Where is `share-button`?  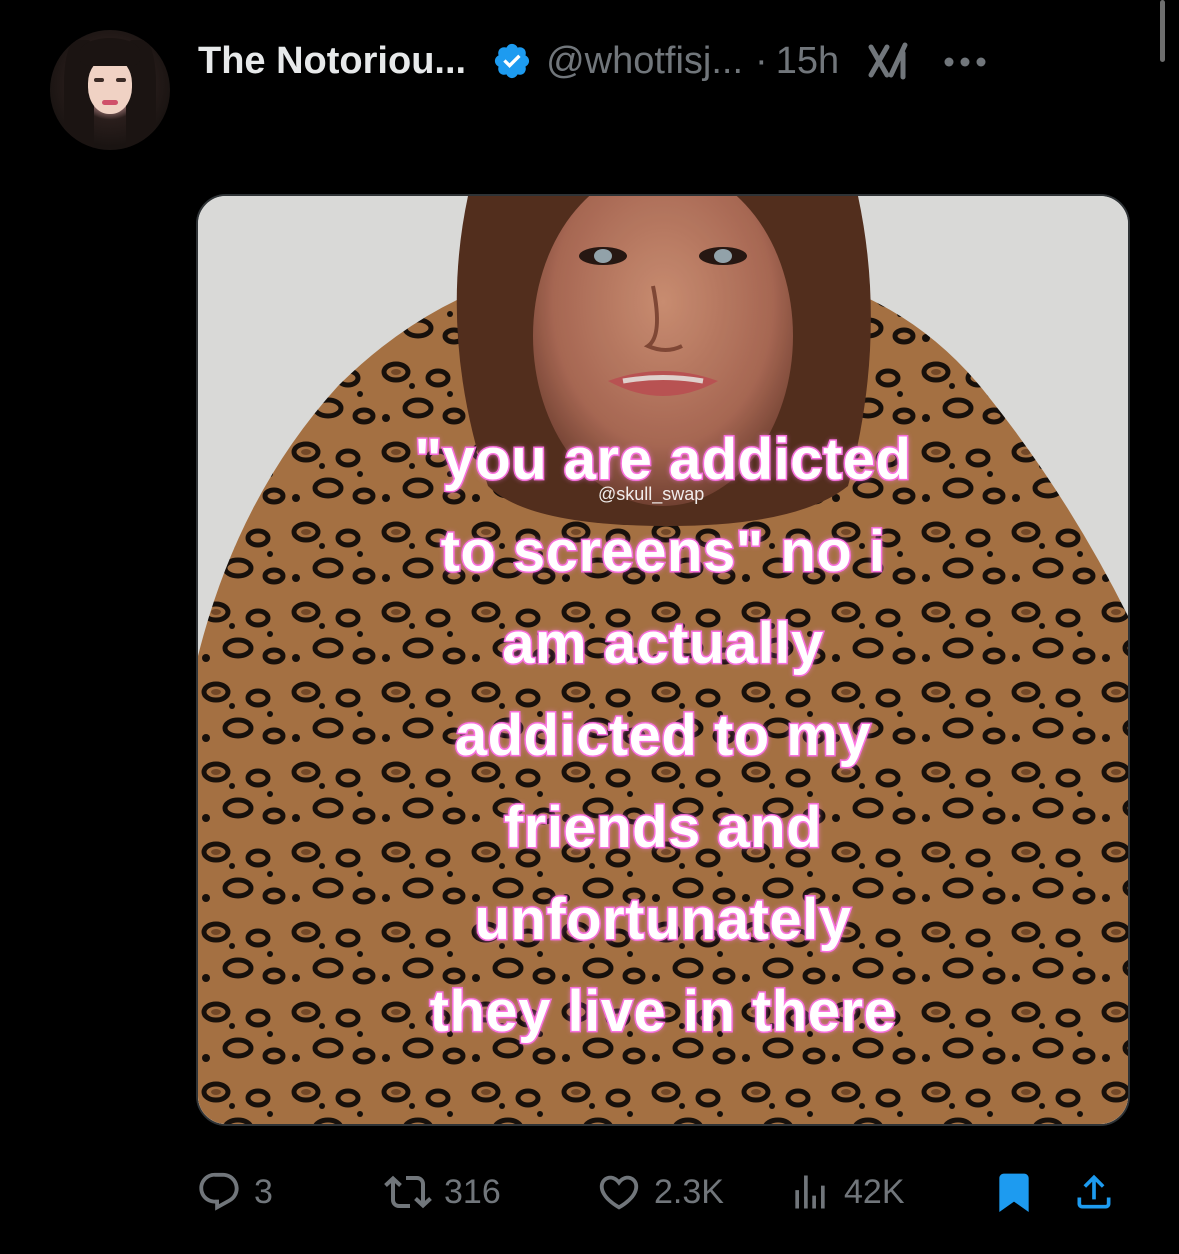 share-button is located at coordinates (1094, 1192).